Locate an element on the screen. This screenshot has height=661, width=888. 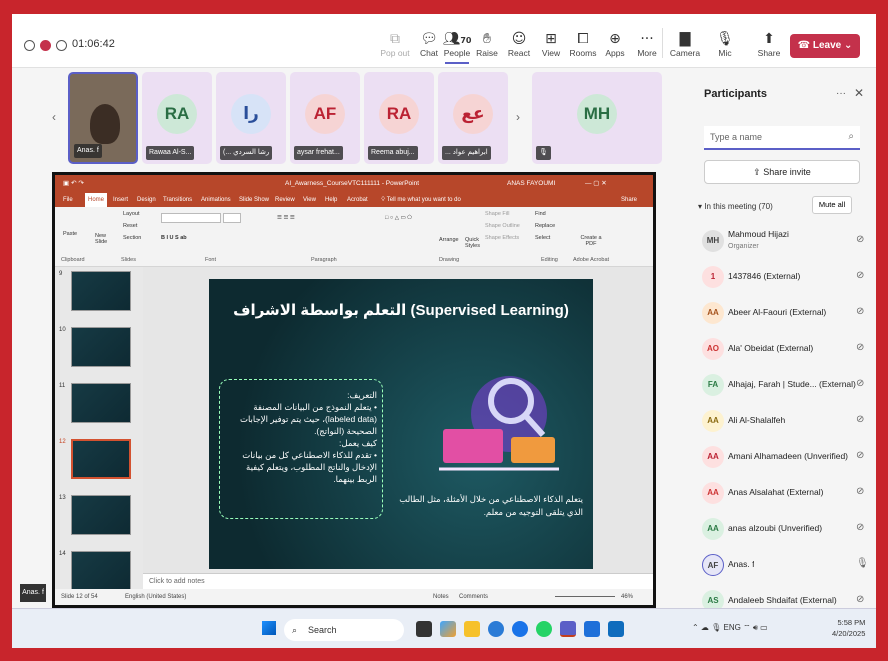
shape-outline-button: Shape Outline is located at coordinates (502, 226).